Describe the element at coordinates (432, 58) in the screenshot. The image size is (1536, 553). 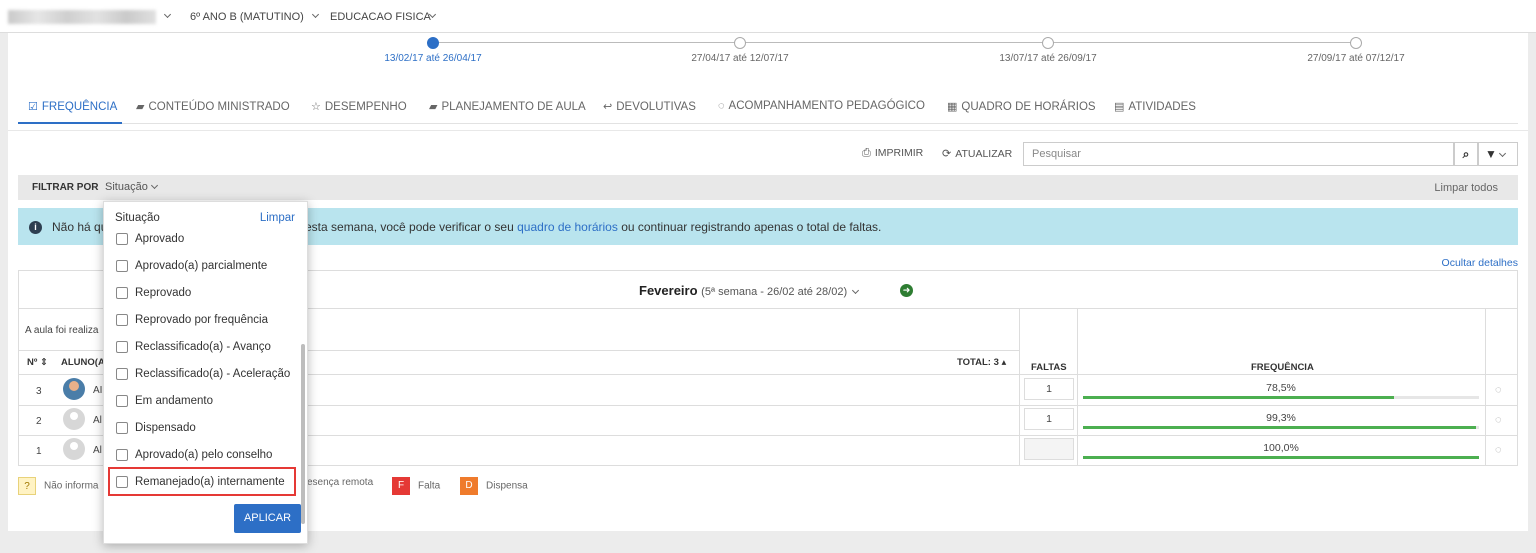
I see `timeline-label-1: 13/02/17 até 26/04/17` at that location.